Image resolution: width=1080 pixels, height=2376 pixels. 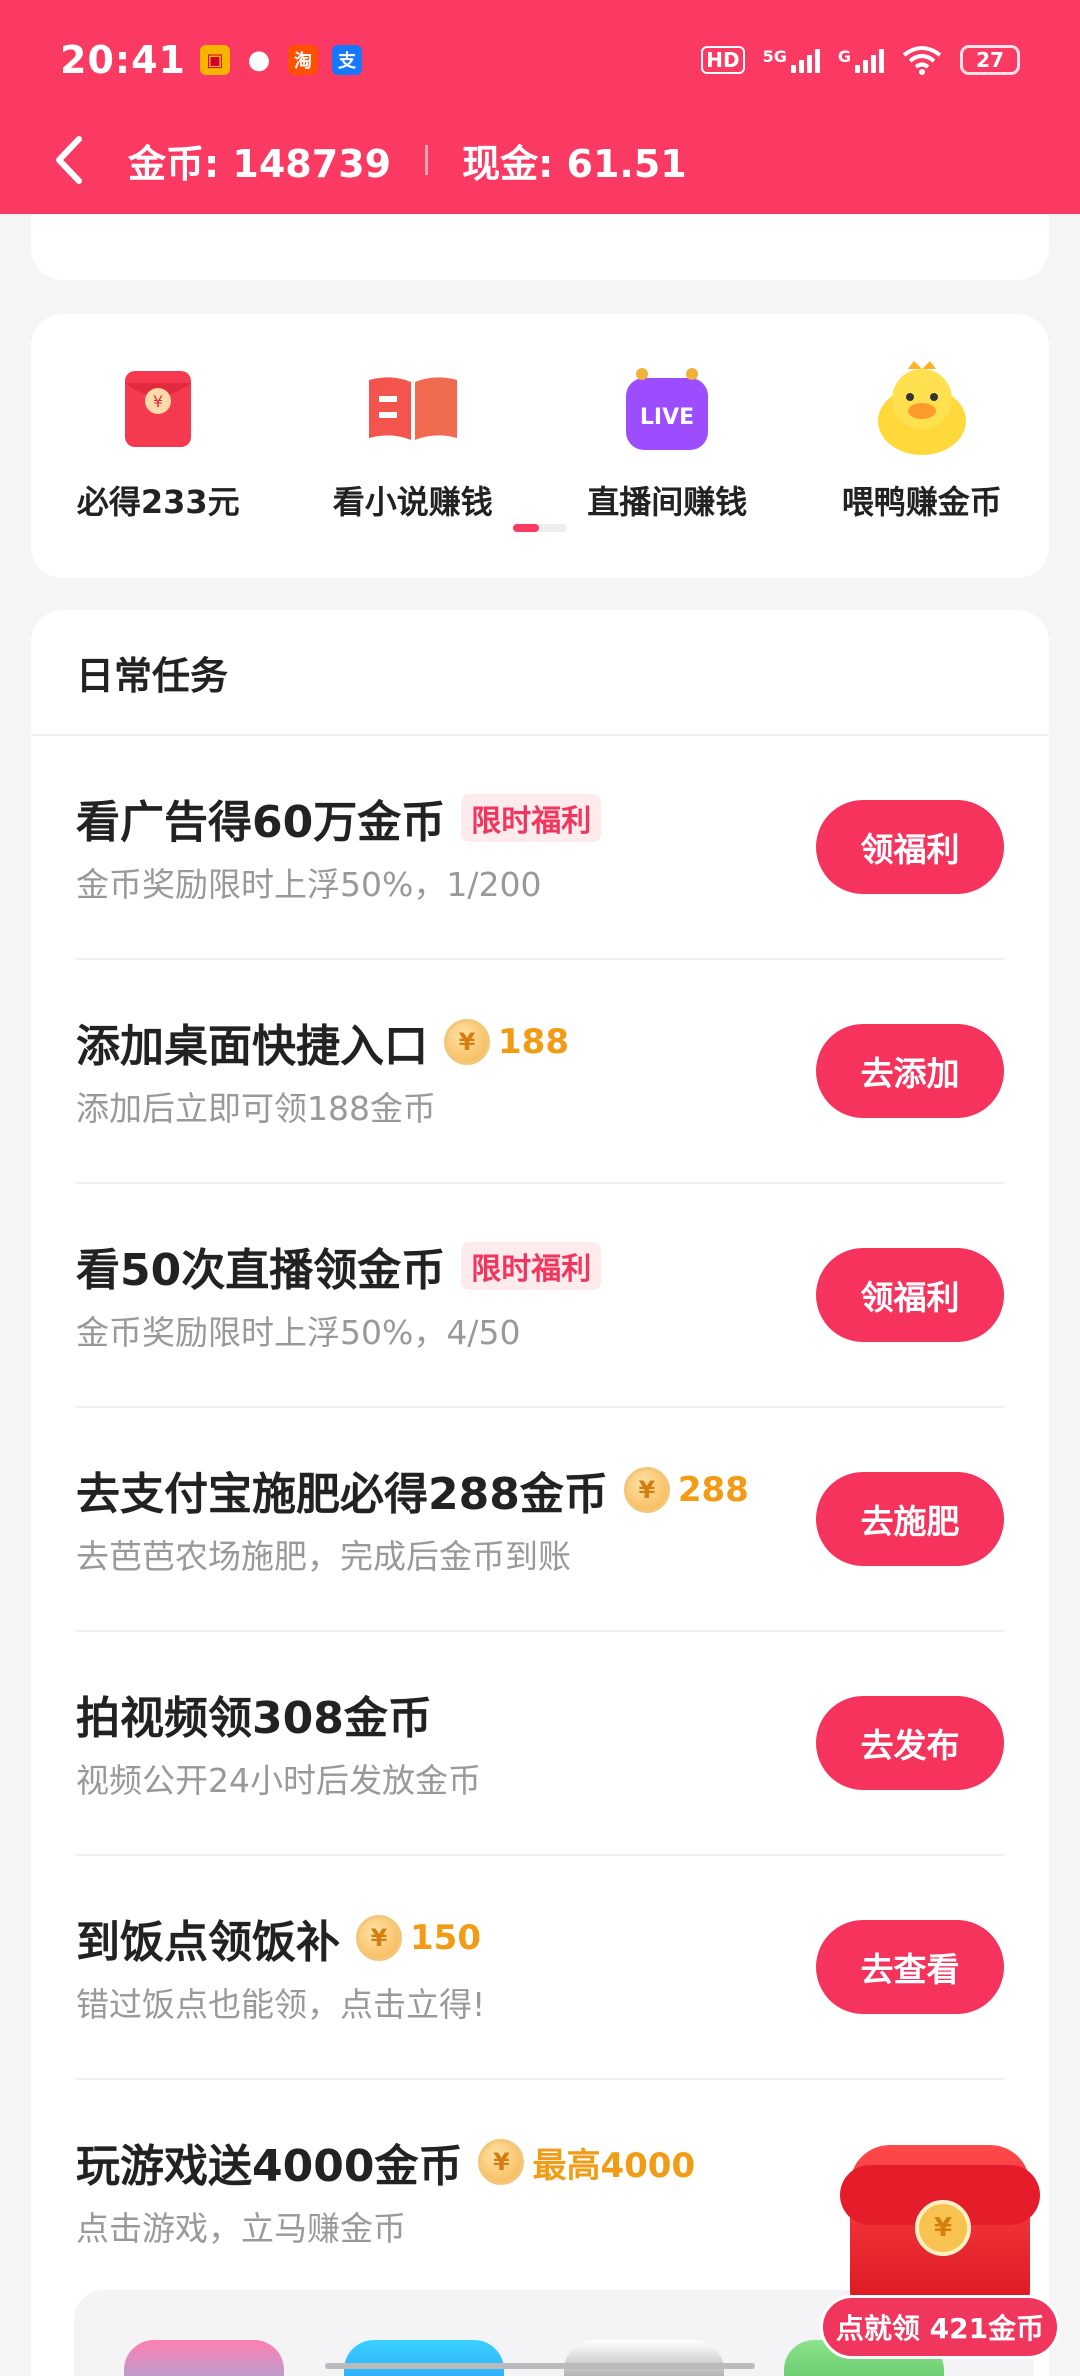 I want to click on shortcut-label: 必得233元, so click(x=158, y=502).